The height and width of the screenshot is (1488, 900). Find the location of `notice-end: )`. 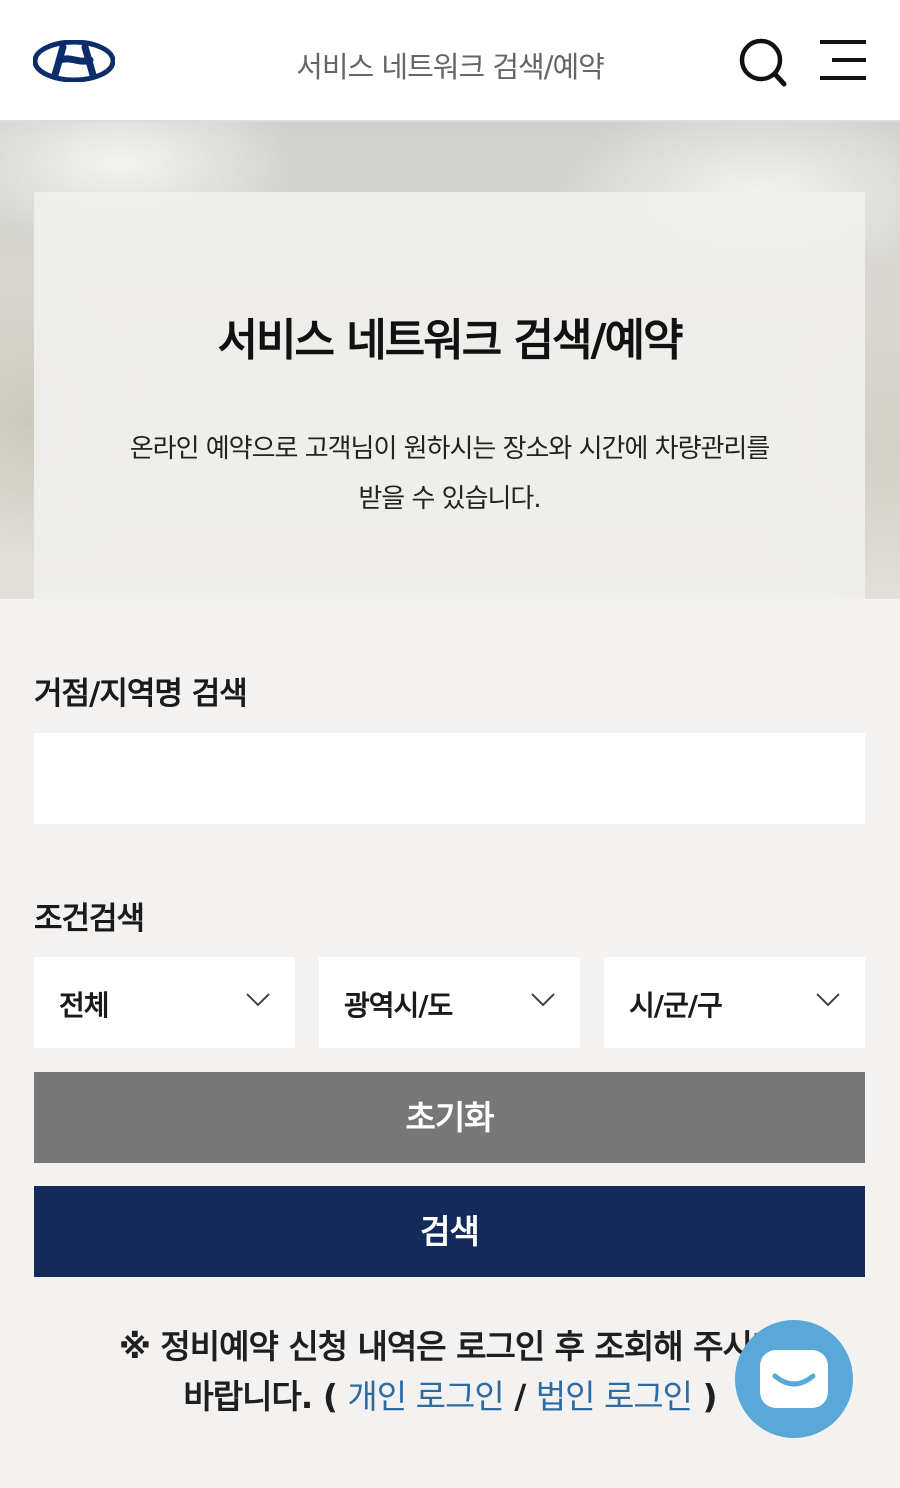

notice-end: ) is located at coordinates (705, 1396).